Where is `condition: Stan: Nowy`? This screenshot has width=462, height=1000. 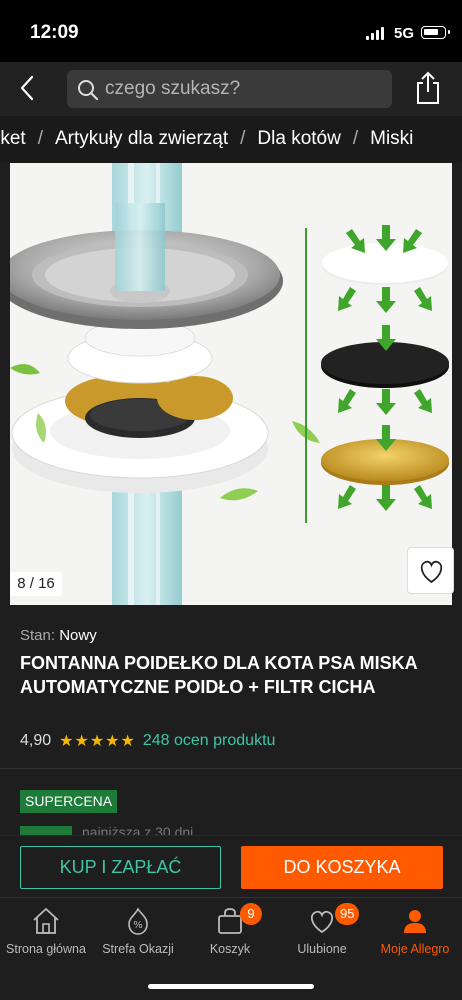
condition: Stan: Nowy is located at coordinates (58, 635).